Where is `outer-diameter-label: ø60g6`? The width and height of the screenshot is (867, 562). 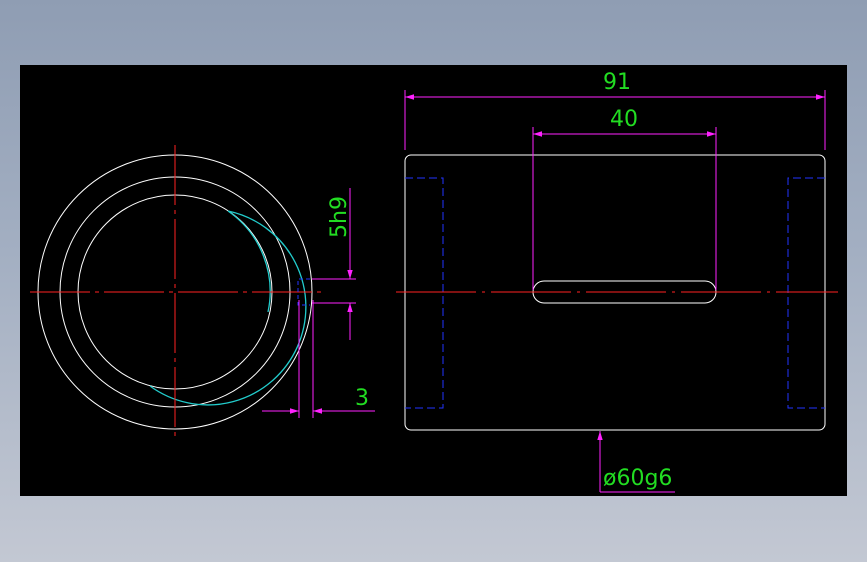 outer-diameter-label: ø60g6 is located at coordinates (637, 478).